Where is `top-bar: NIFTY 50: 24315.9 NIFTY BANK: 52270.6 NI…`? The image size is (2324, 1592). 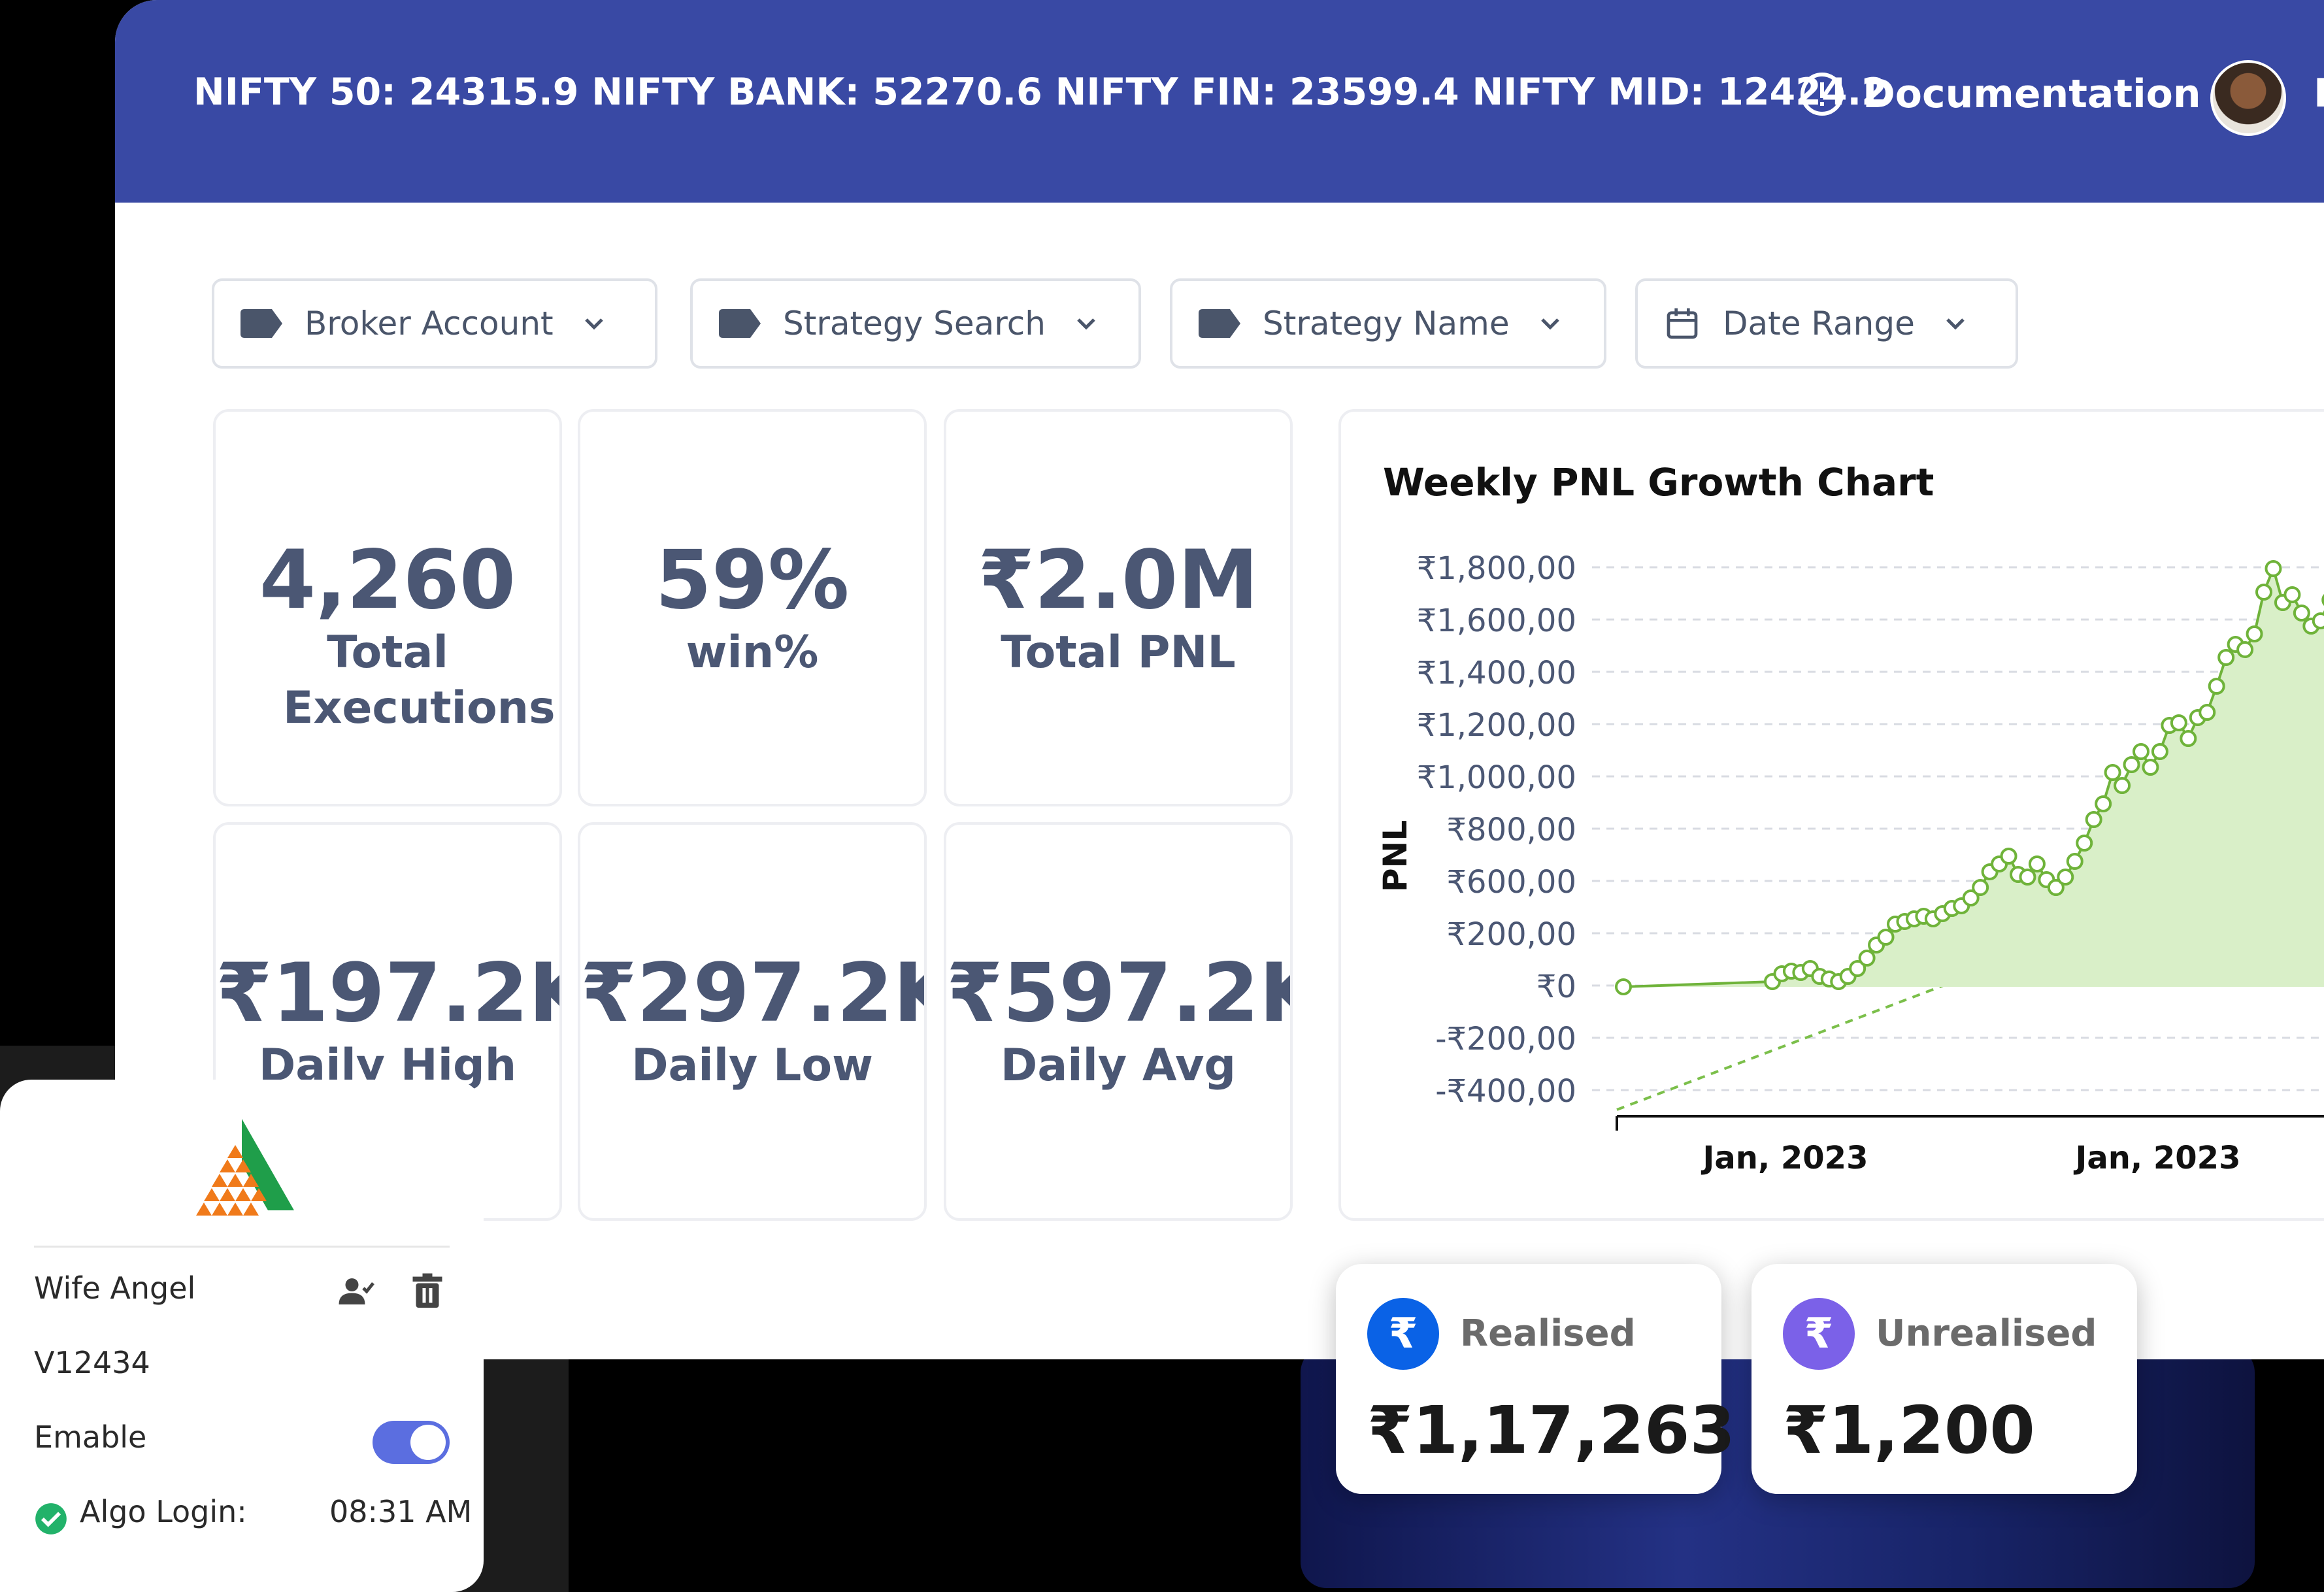 top-bar: NIFTY 50: 24315.9 NIFTY BANK: 52270.6 NI… is located at coordinates (1219, 101).